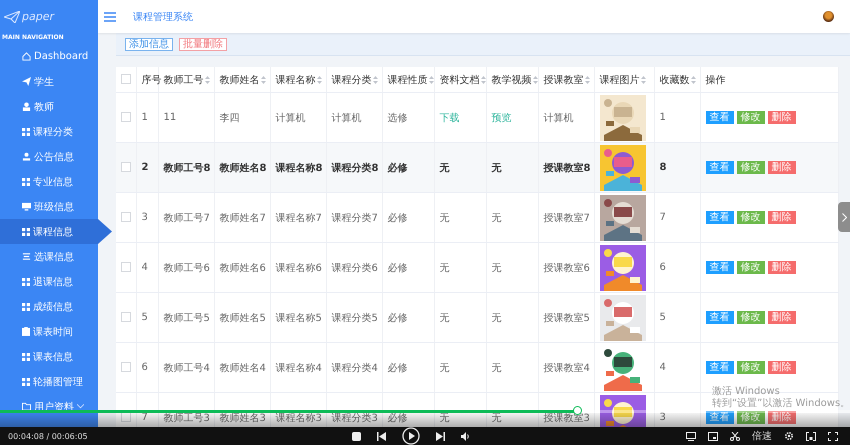 The height and width of the screenshot is (445, 850). What do you see at coordinates (110, 17) in the screenshot?
I see `menu-icon` at bounding box center [110, 17].